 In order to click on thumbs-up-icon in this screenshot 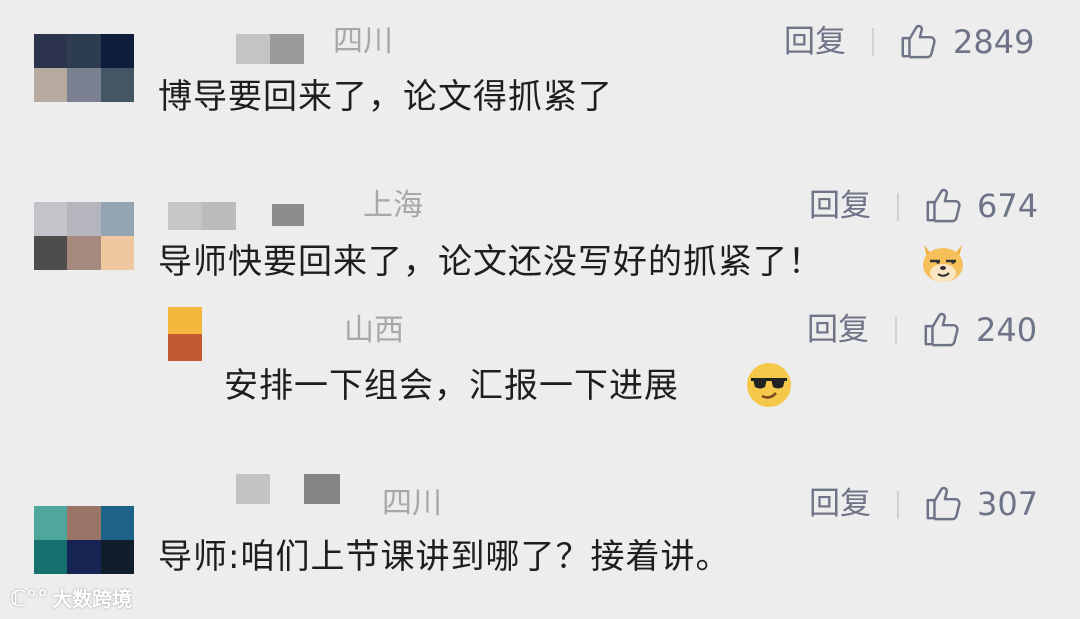, I will do `click(943, 503)`.